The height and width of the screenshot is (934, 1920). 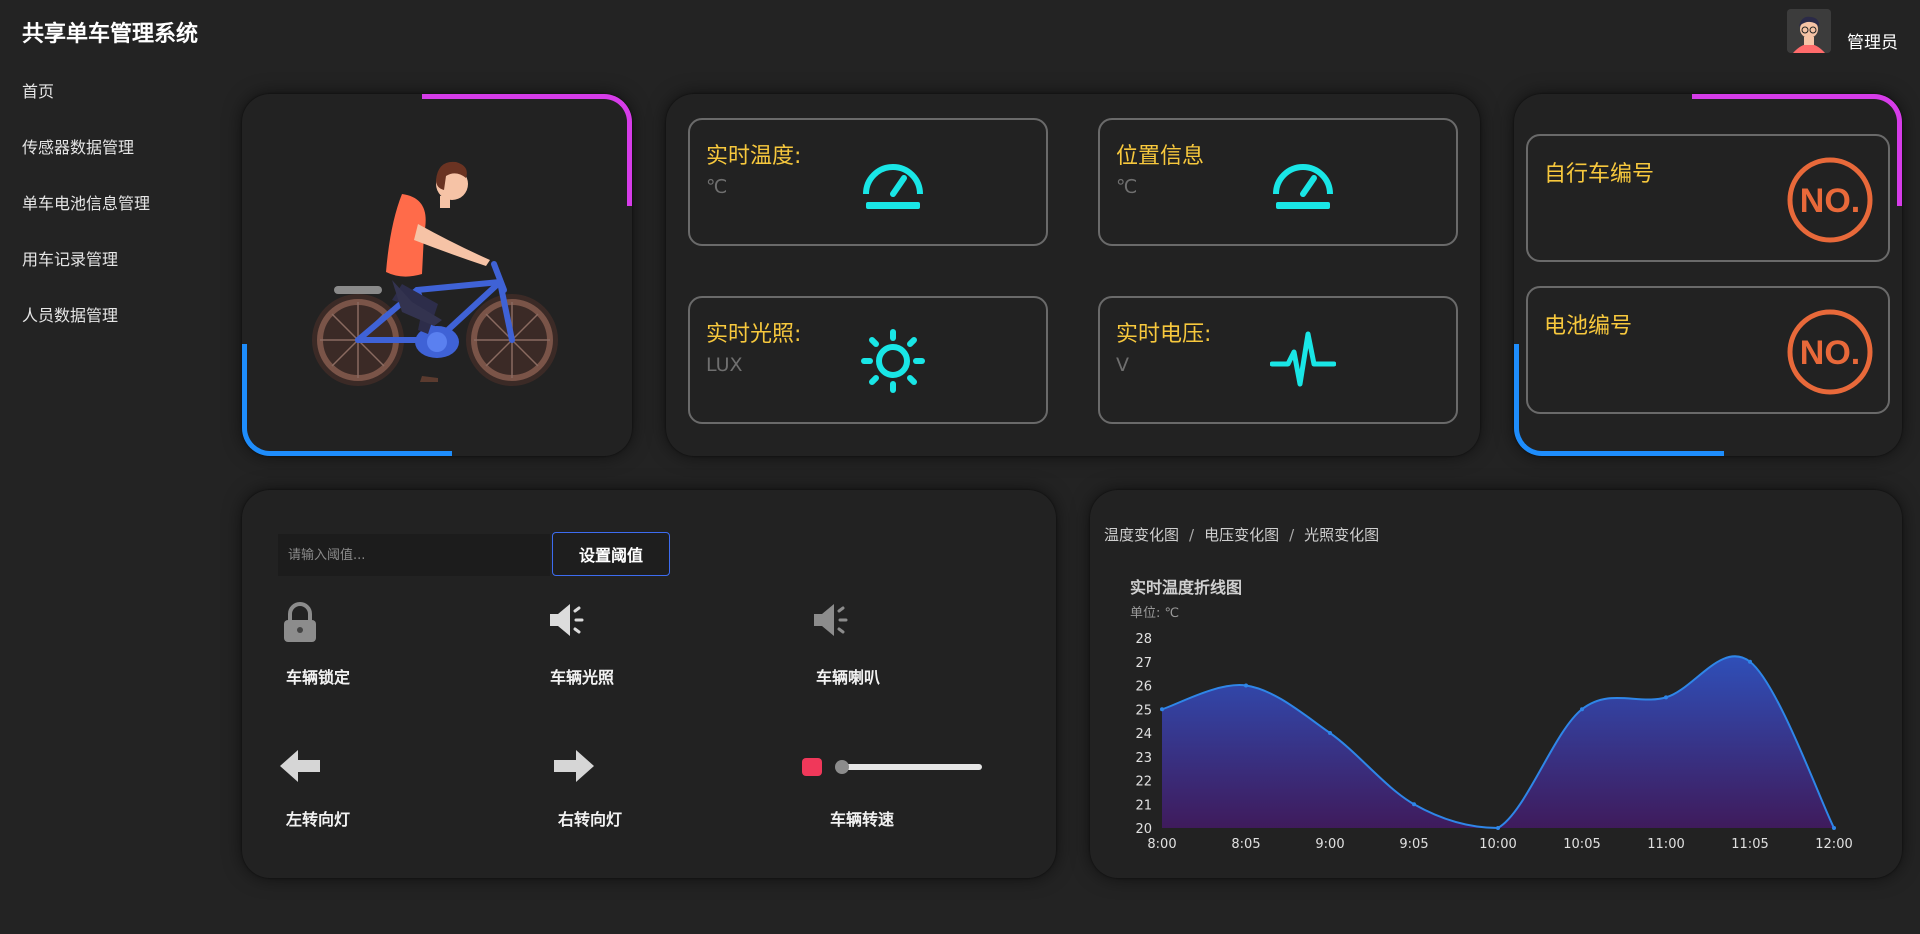 I want to click on right-turn-signal-label: 右转向灯, so click(x=590, y=819).